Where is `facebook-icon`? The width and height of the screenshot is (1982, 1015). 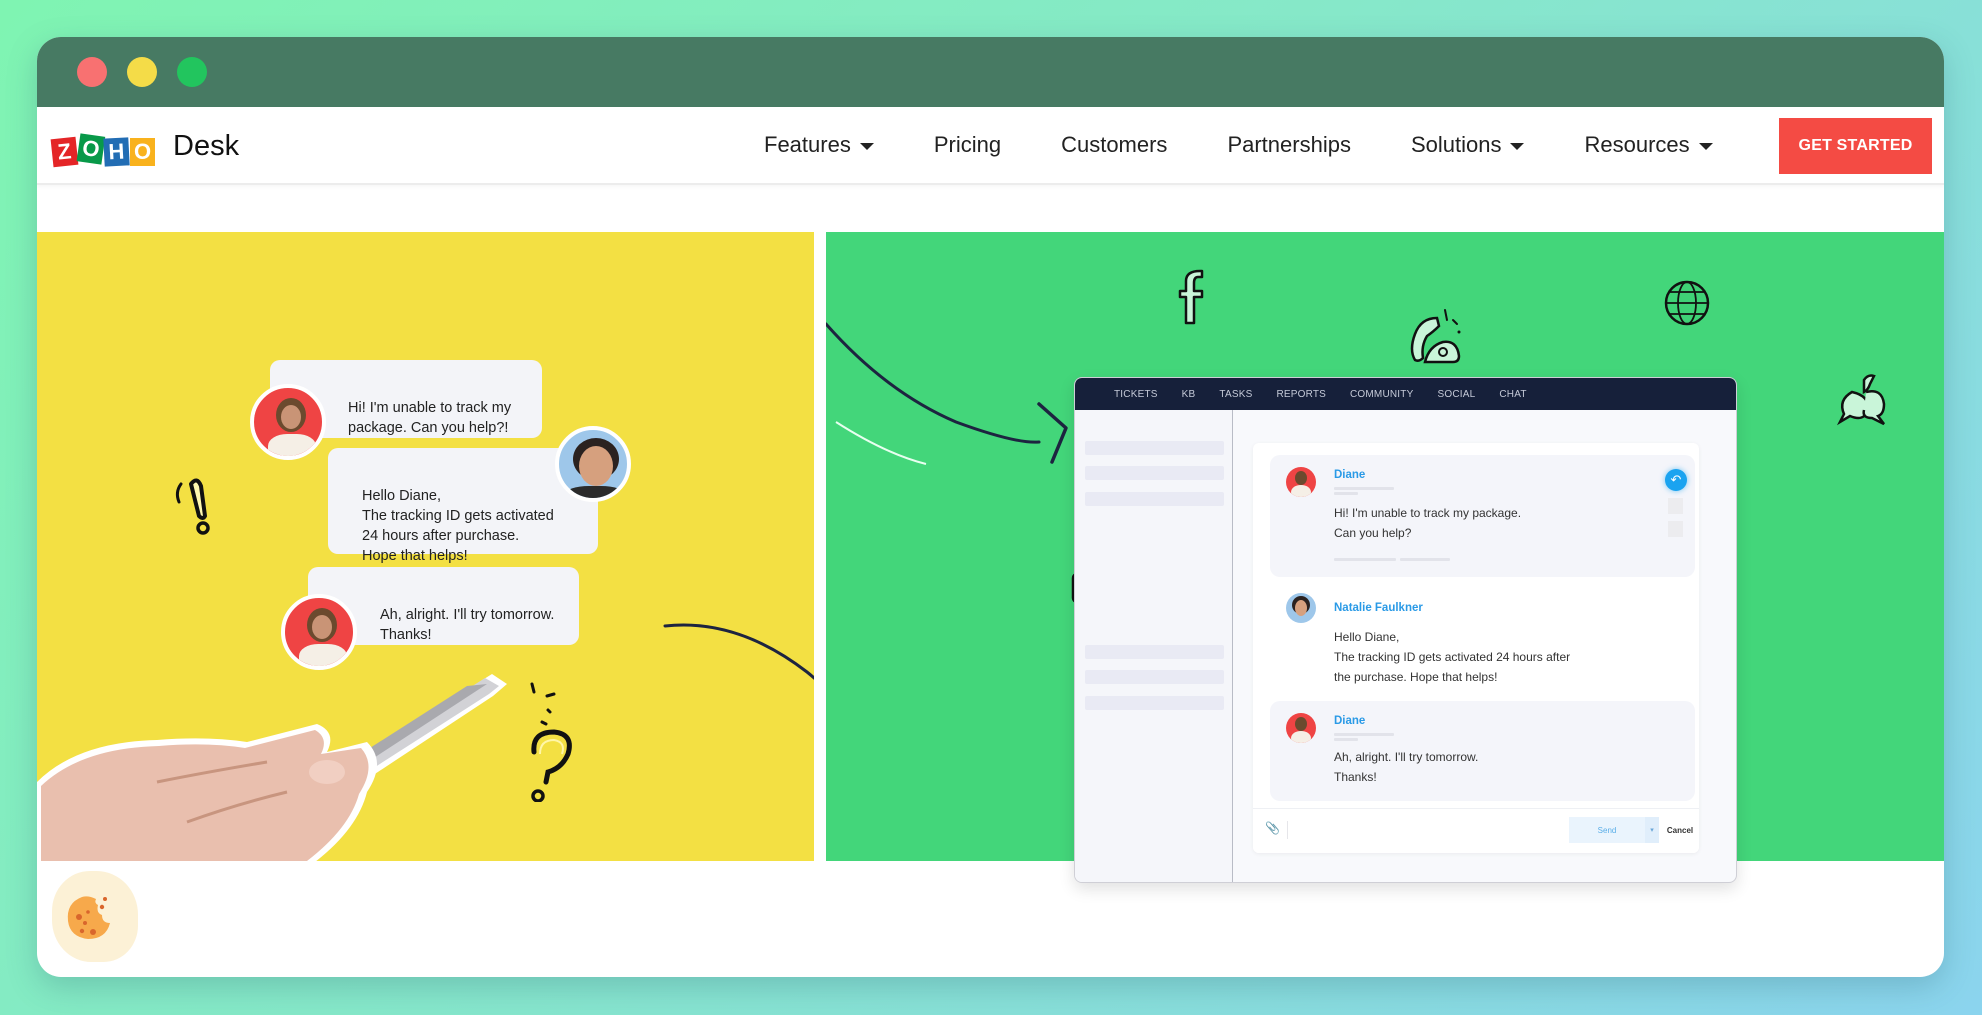 facebook-icon is located at coordinates (1191, 297).